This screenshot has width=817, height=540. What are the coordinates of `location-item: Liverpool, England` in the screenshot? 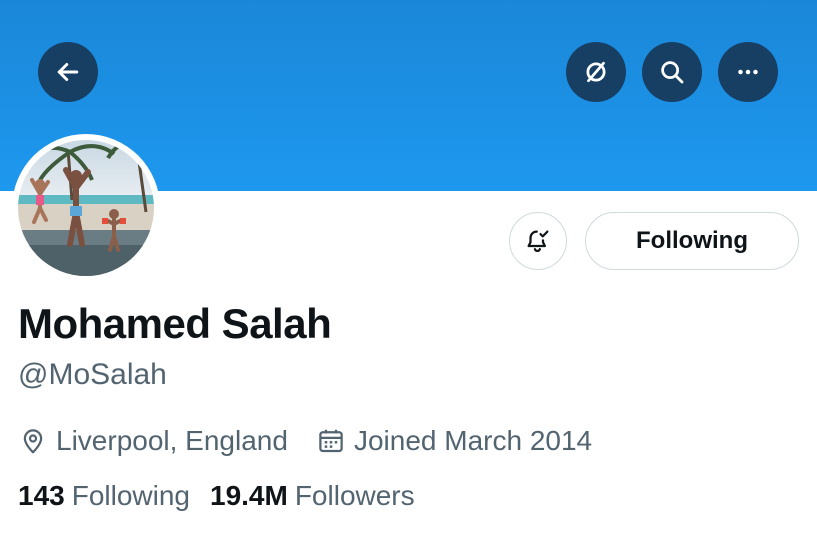 It's located at (153, 441).